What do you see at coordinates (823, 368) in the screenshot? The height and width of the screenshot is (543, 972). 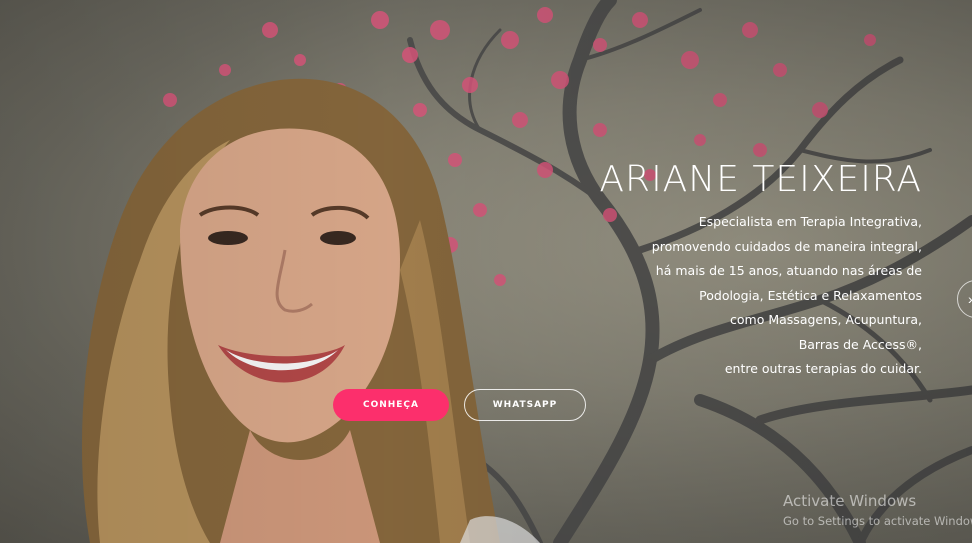 I see `hero-description-line: entre outras terapias do cuidar.` at bounding box center [823, 368].